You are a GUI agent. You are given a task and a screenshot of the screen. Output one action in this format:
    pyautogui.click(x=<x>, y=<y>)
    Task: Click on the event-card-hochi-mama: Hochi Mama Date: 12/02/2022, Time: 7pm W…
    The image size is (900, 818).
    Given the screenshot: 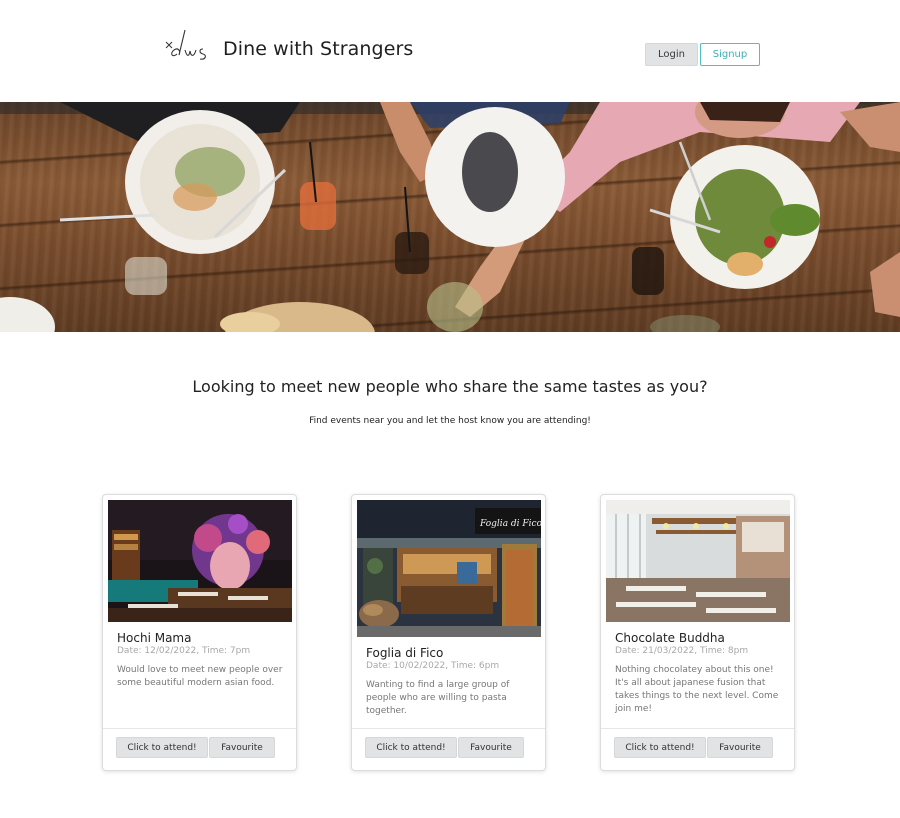 What is the action you would take?
    pyautogui.click(x=199, y=632)
    